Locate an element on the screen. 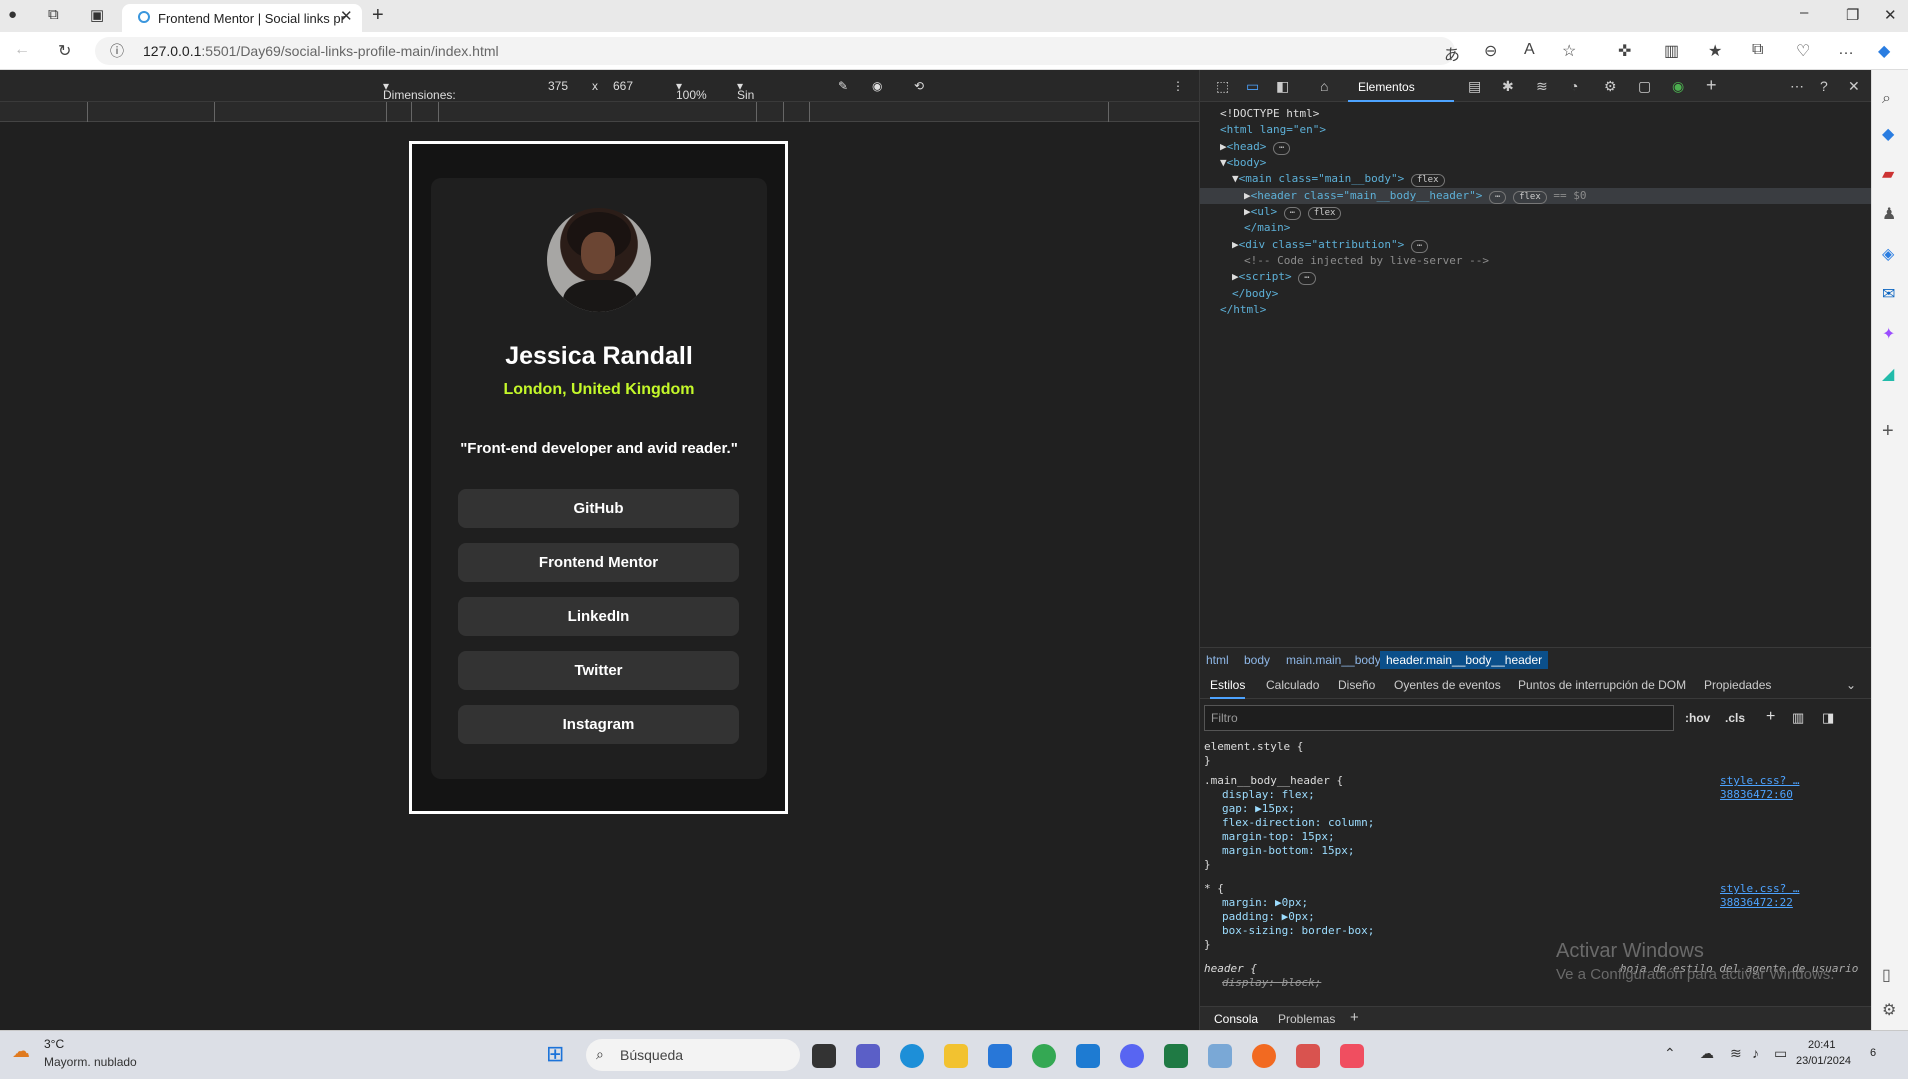 The width and height of the screenshot is (1908, 1079). tab-event-listeners: Oyentes de eventos is located at coordinates (1447, 685).